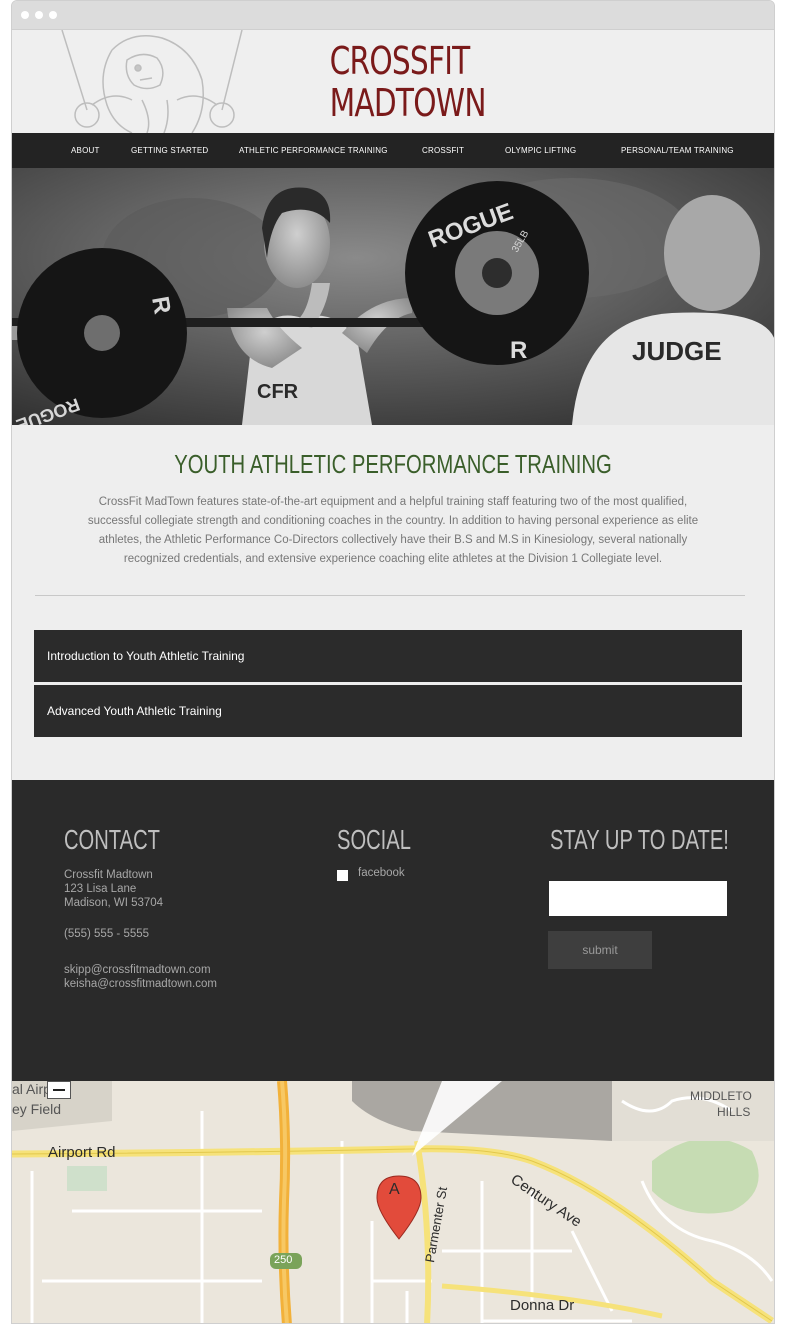 The width and height of the screenshot is (786, 1342). Describe the element at coordinates (639, 839) in the screenshot. I see `newsletter-heading: STAY UP TO DATE!` at that location.